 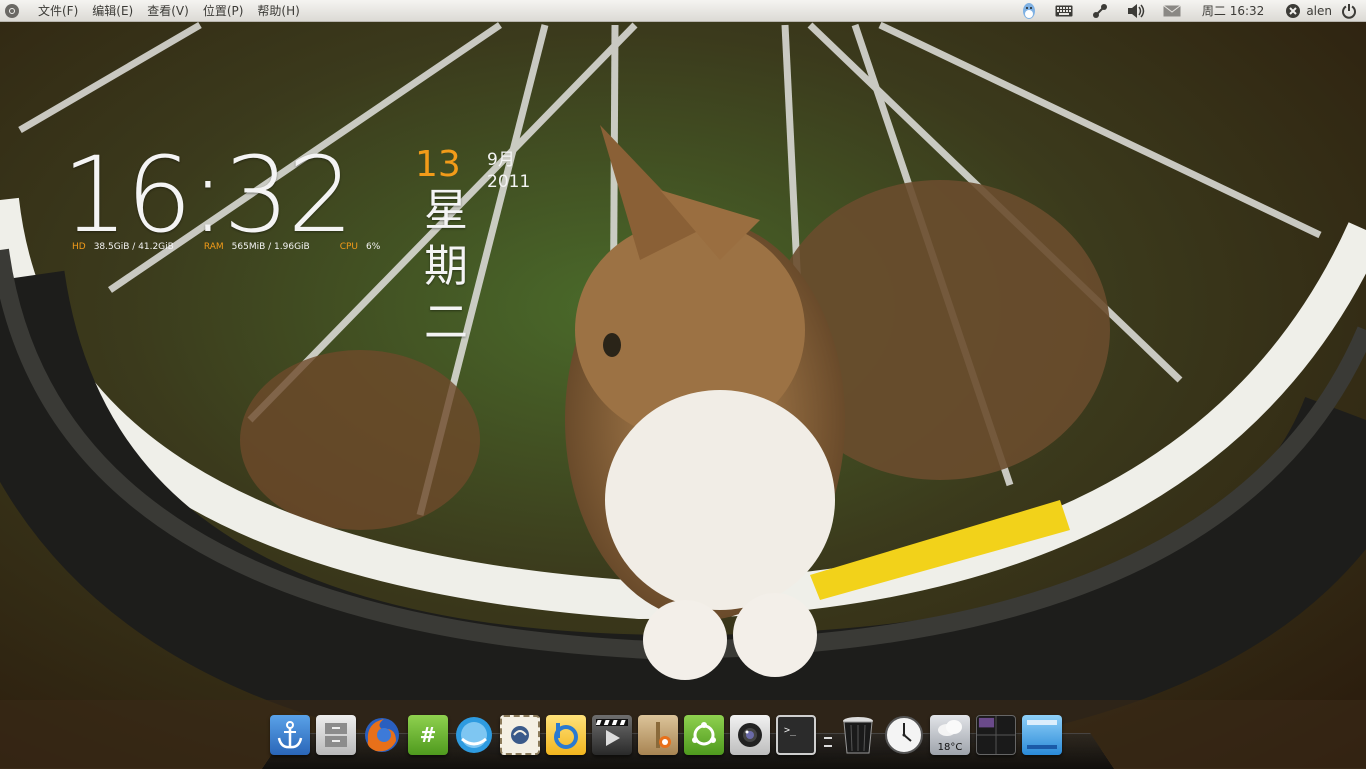 What do you see at coordinates (950, 735) in the screenshot?
I see `weather-icon: 18°C` at bounding box center [950, 735].